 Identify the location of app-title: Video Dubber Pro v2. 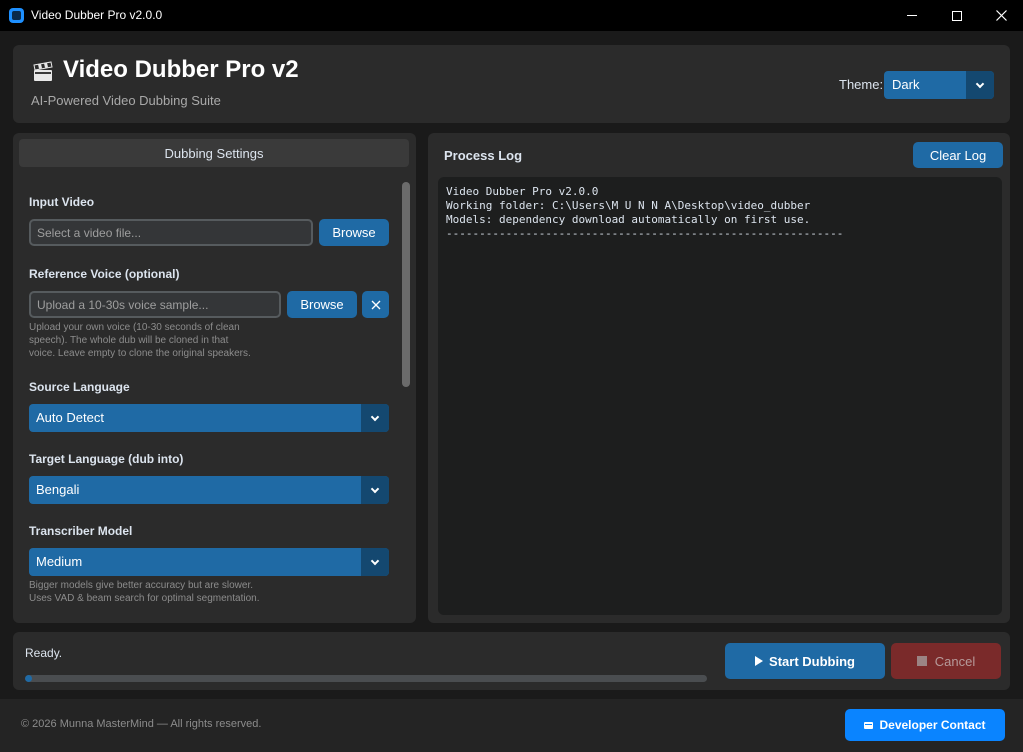
(181, 69).